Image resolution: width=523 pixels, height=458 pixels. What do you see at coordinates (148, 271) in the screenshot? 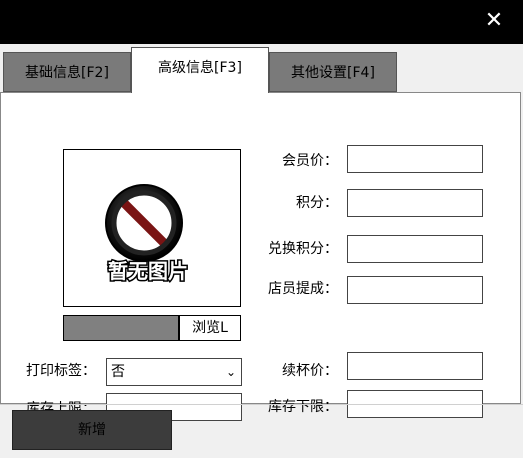
I see `no-image-caption: 暂无图片` at bounding box center [148, 271].